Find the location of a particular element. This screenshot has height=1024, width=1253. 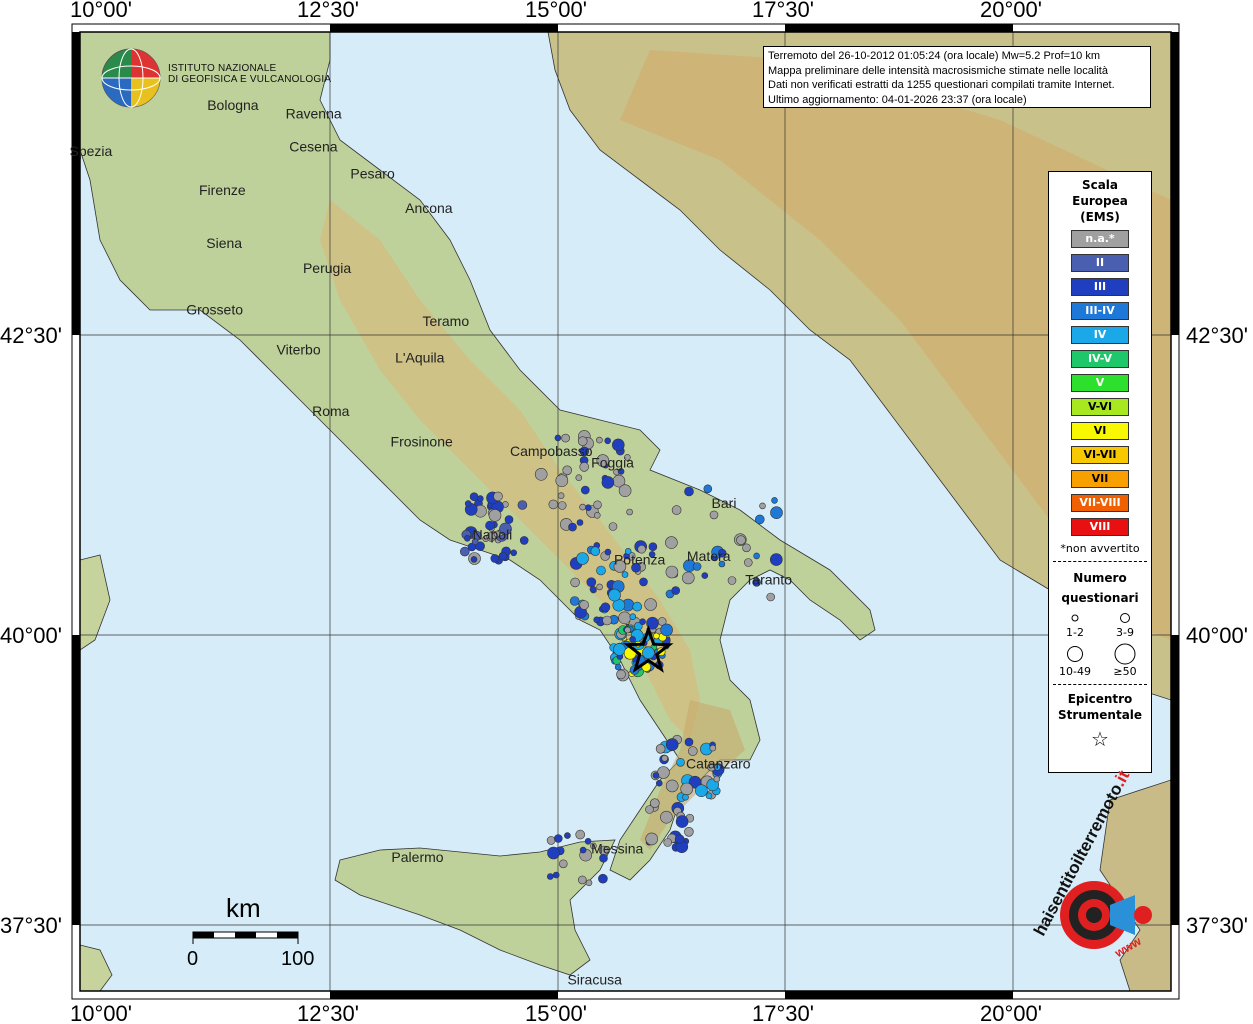

legend-item: VI is located at coordinates (1100, 431).